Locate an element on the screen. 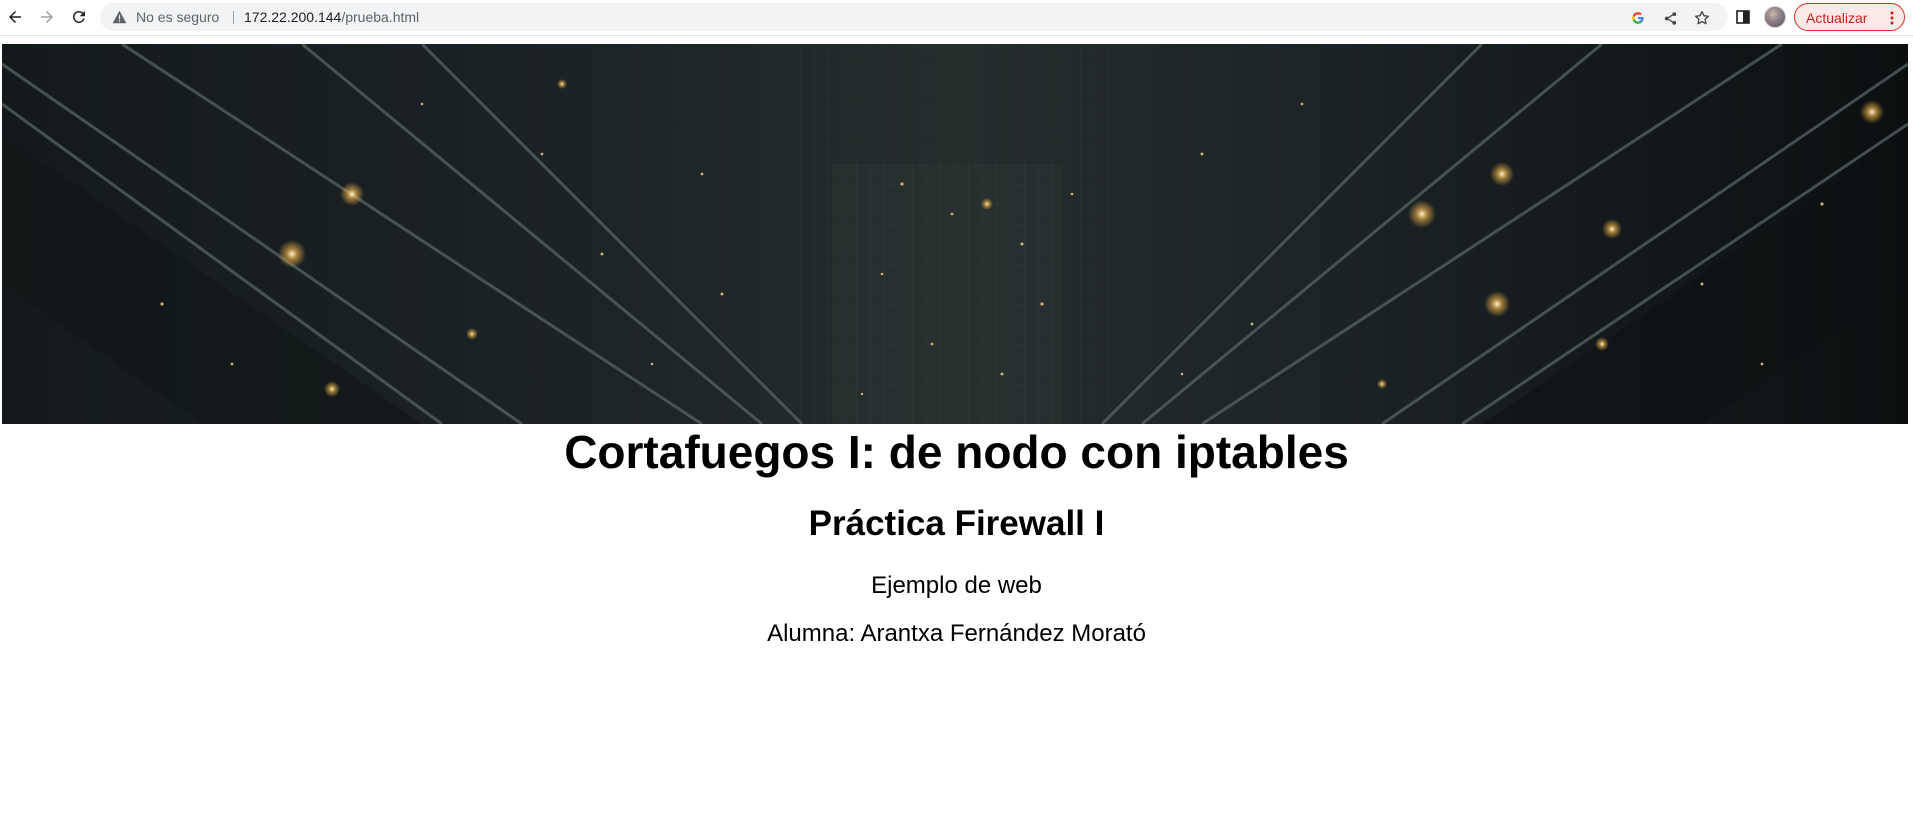  back-arrow-icon is located at coordinates (15, 17).